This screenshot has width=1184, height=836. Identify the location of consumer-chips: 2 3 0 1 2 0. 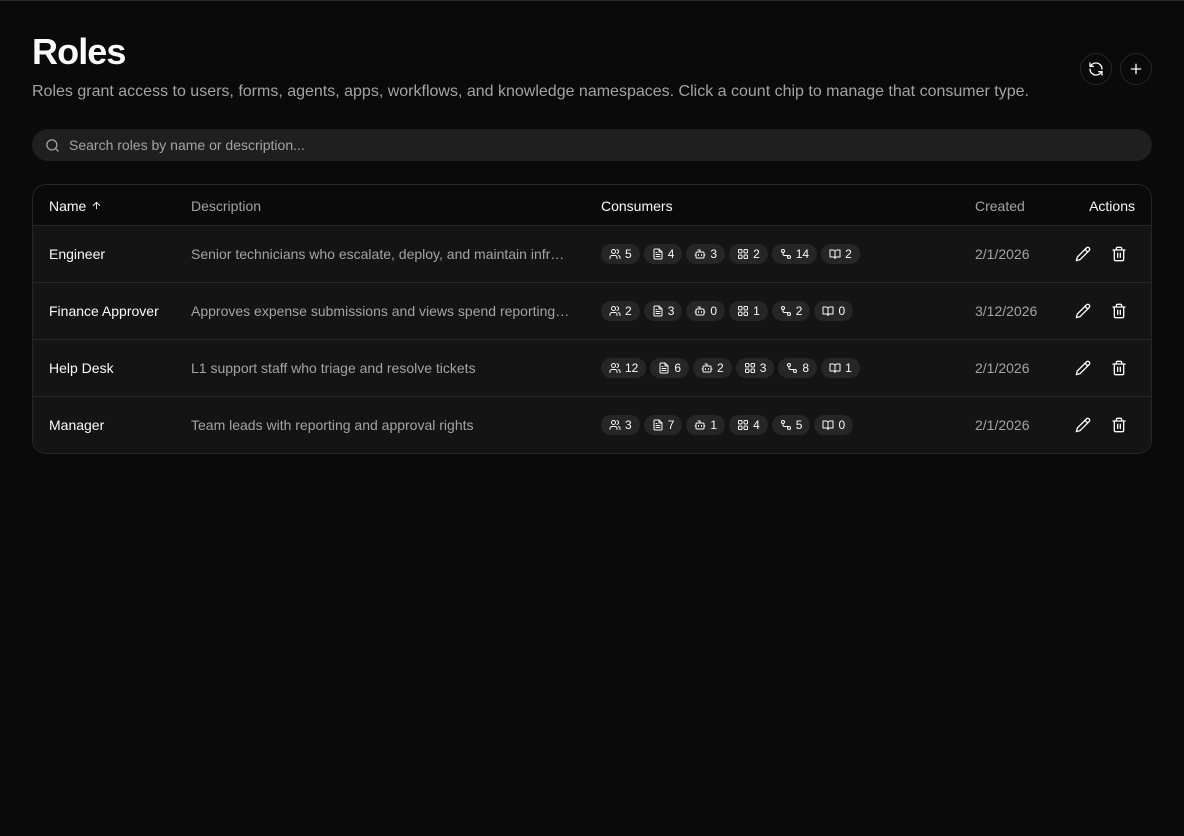
(727, 311).